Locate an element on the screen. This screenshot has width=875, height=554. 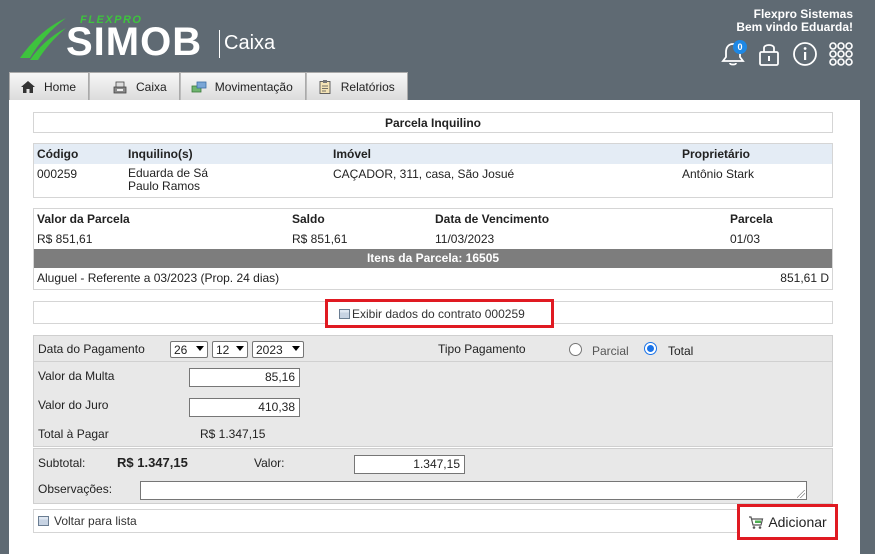
apps-grid-icon is located at coordinates (841, 54).